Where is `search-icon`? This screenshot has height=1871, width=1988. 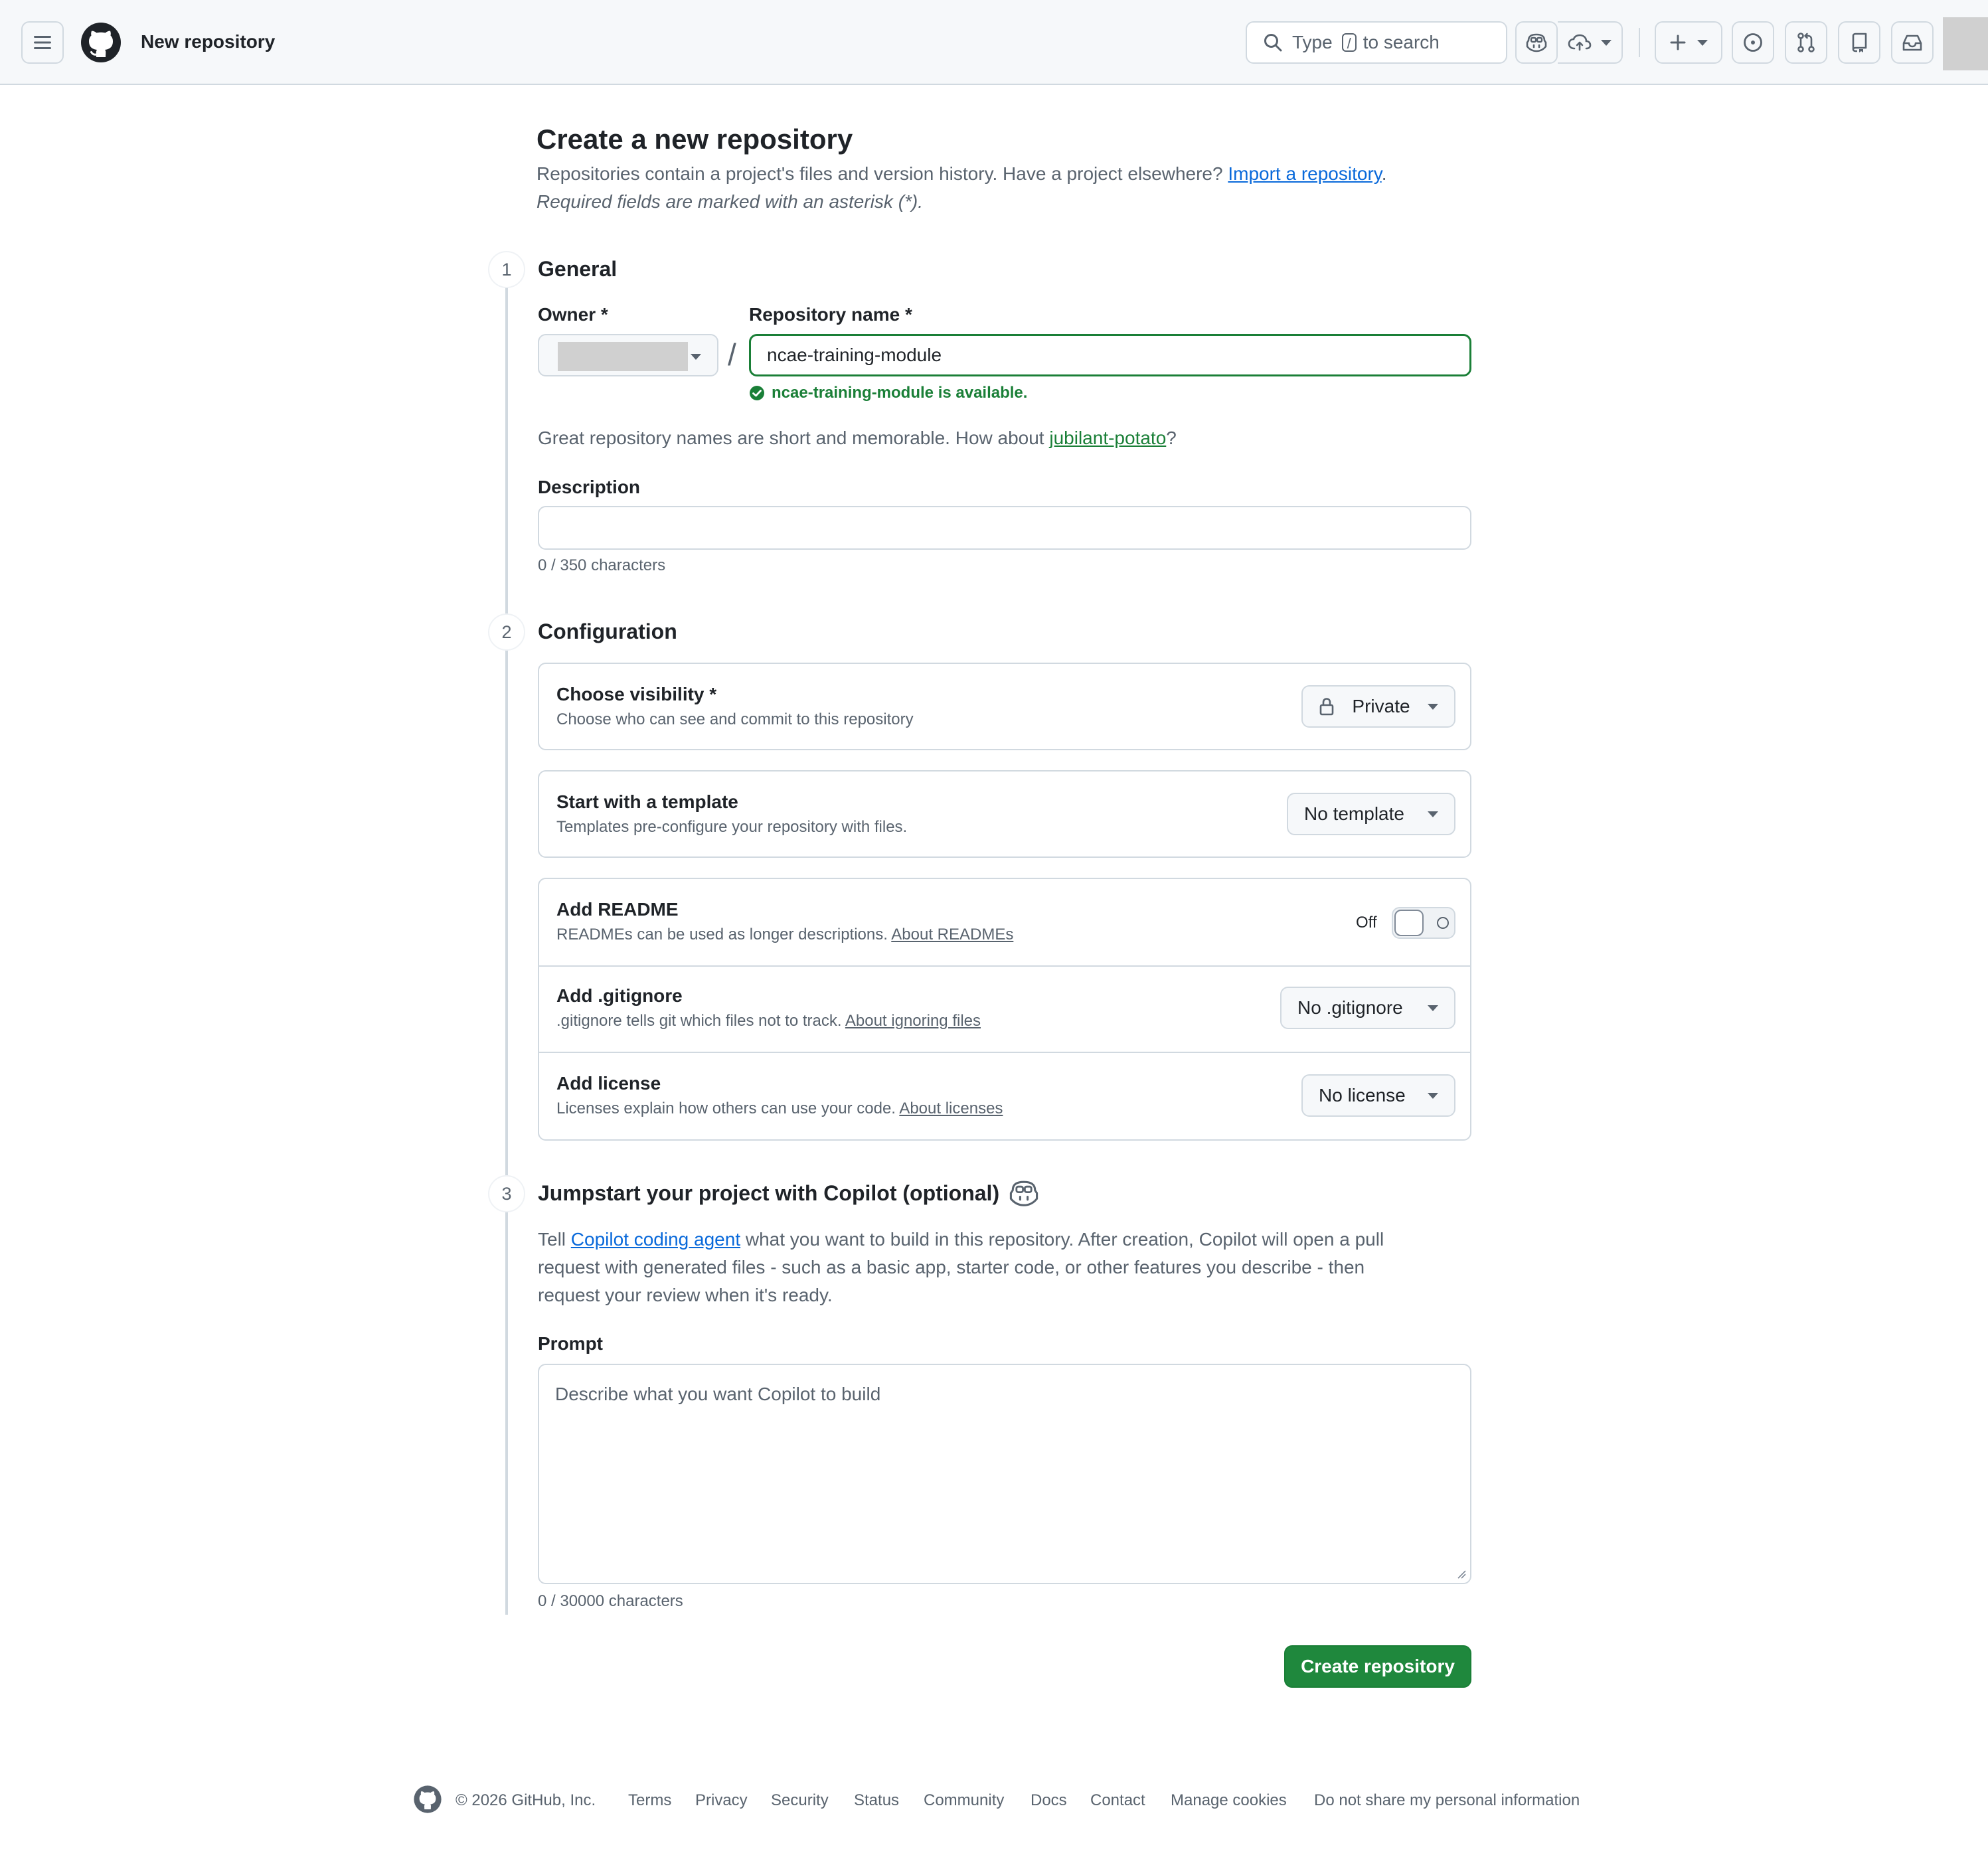
search-icon is located at coordinates (1273, 43).